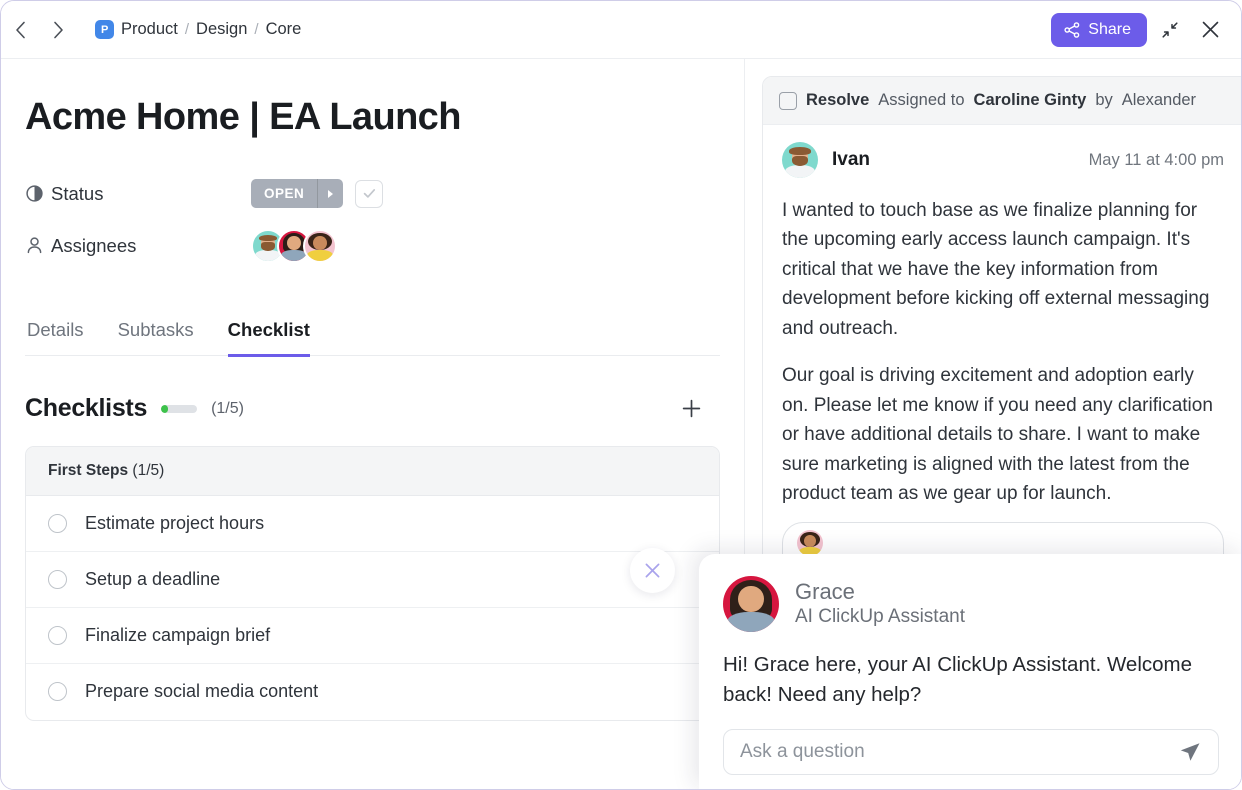 This screenshot has width=1242, height=790. Describe the element at coordinates (156, 338) in the screenshot. I see `tab-subtasks: Subtasks` at that location.